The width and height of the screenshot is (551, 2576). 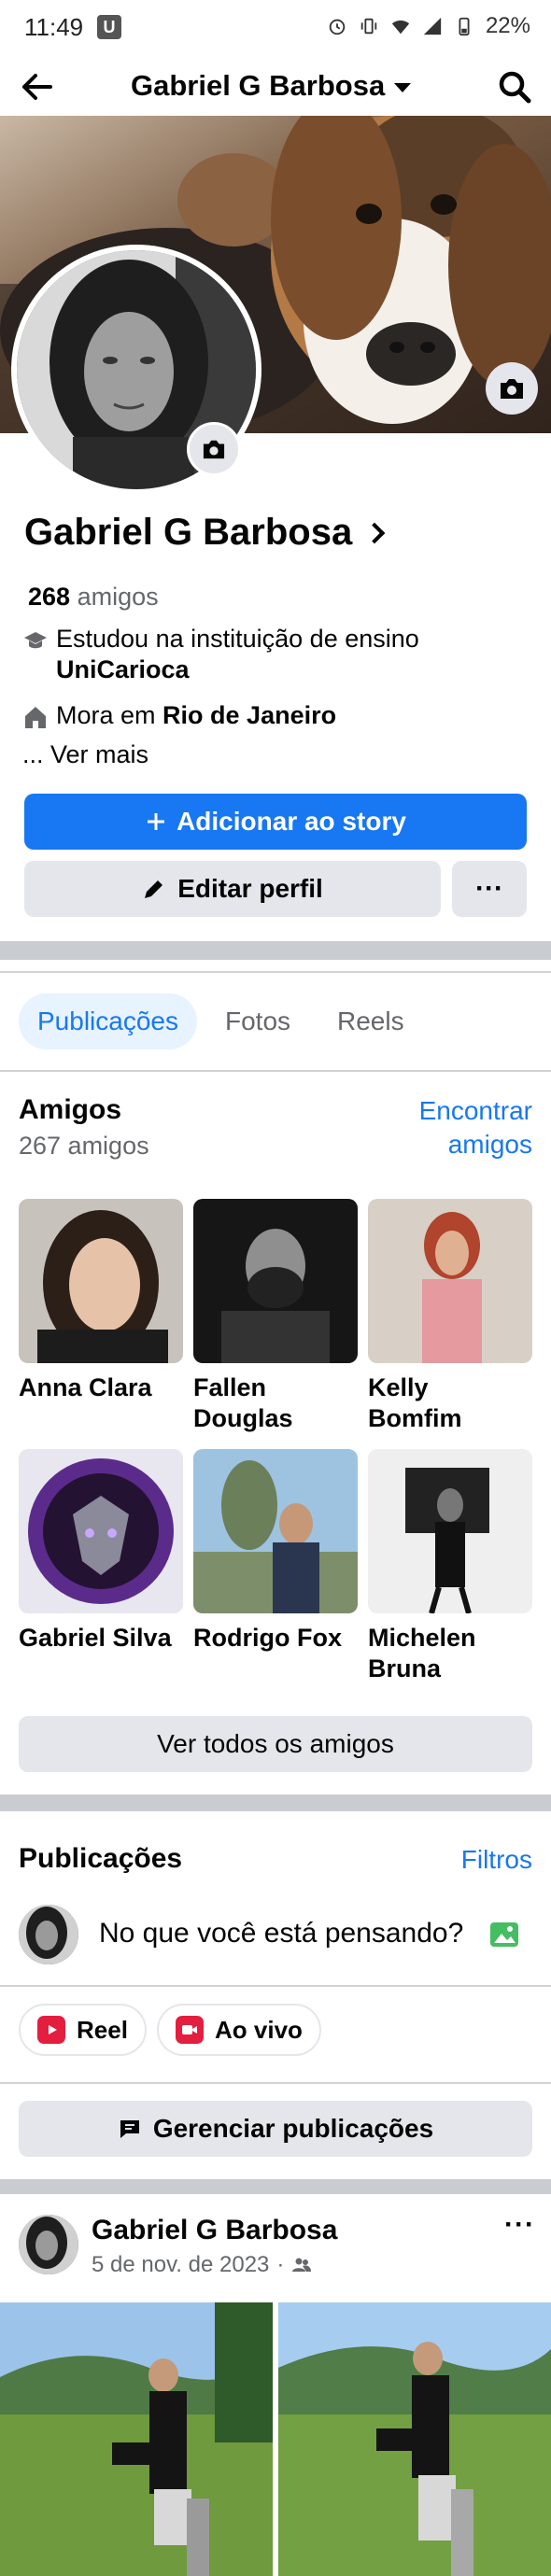 I want to click on live-video-icon, so click(x=190, y=2030).